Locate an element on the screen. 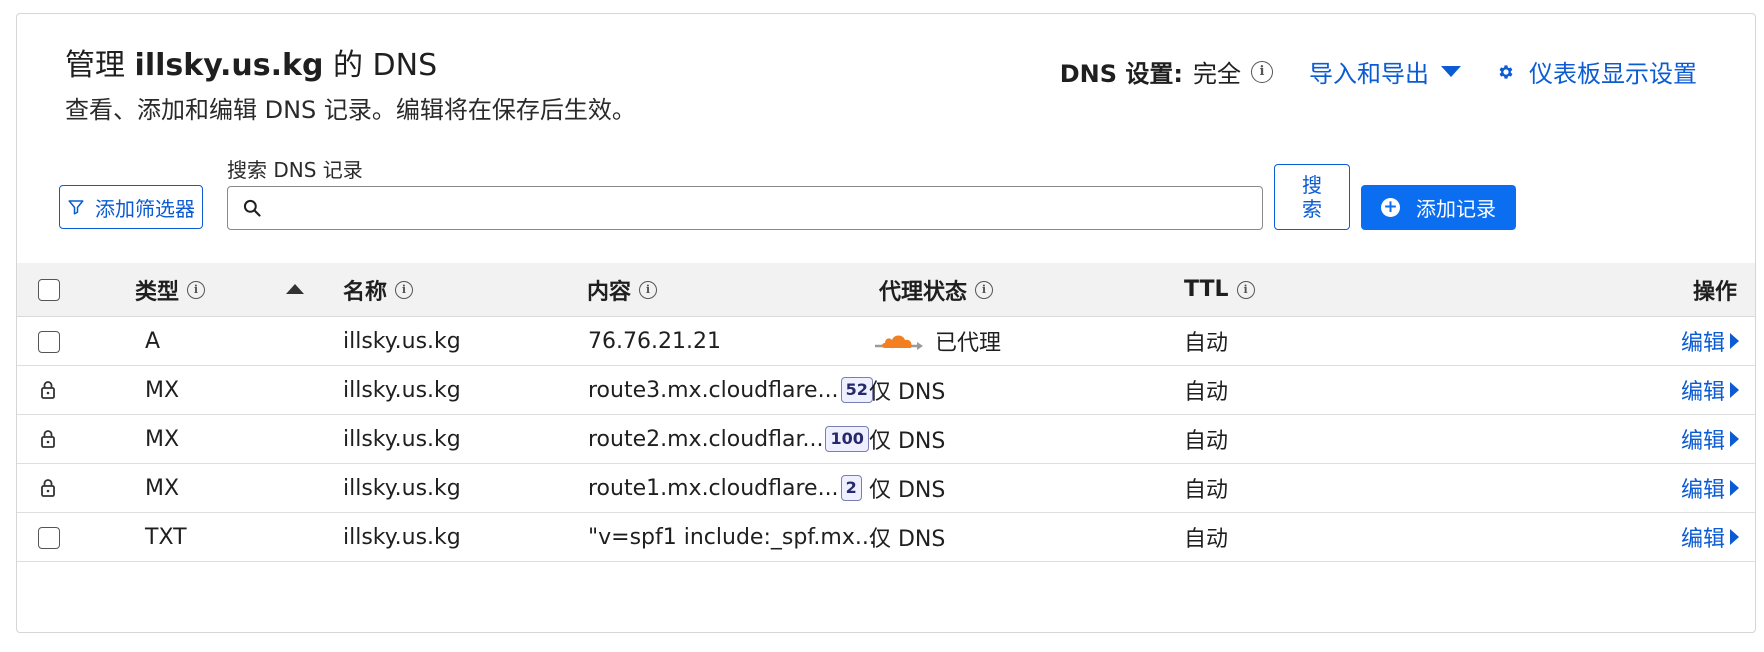  column-header-proxy-label: 代理状态 is located at coordinates (923, 292).